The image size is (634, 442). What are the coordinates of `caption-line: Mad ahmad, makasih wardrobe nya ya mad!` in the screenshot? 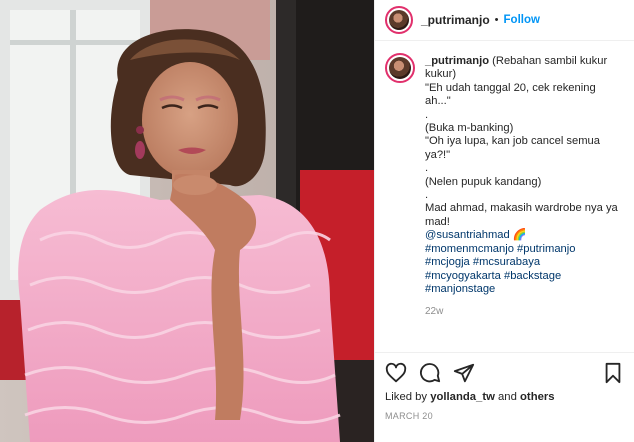 It's located at (521, 215).